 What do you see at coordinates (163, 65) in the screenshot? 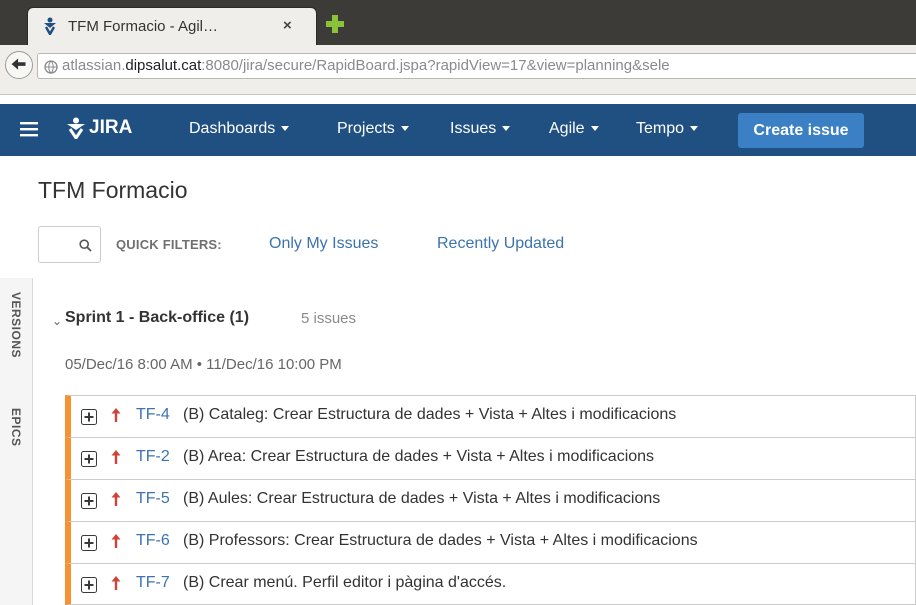
I see `url-host: dipsalut.cat` at bounding box center [163, 65].